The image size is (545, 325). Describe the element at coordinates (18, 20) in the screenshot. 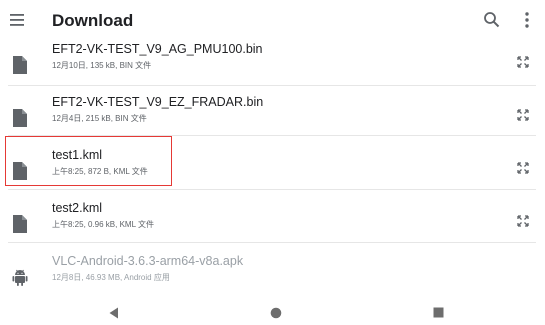

I see `menu-icon` at that location.